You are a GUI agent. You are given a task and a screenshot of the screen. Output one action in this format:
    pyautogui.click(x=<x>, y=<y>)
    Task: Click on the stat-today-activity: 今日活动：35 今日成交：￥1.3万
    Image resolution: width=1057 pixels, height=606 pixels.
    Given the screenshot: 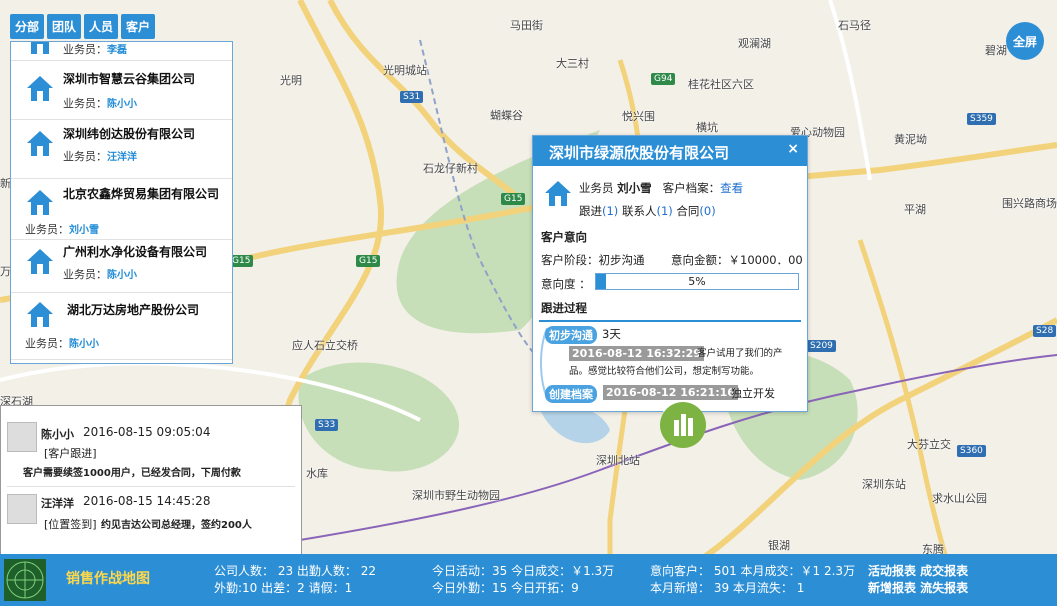 What is the action you would take?
    pyautogui.click(x=523, y=571)
    